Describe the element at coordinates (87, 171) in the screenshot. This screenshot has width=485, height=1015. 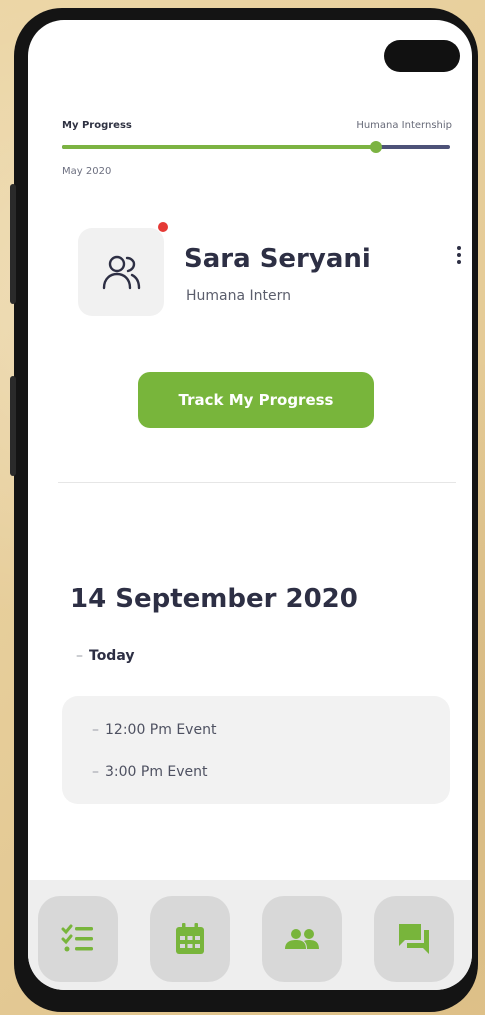
I see `progress-date: May 2020` at that location.